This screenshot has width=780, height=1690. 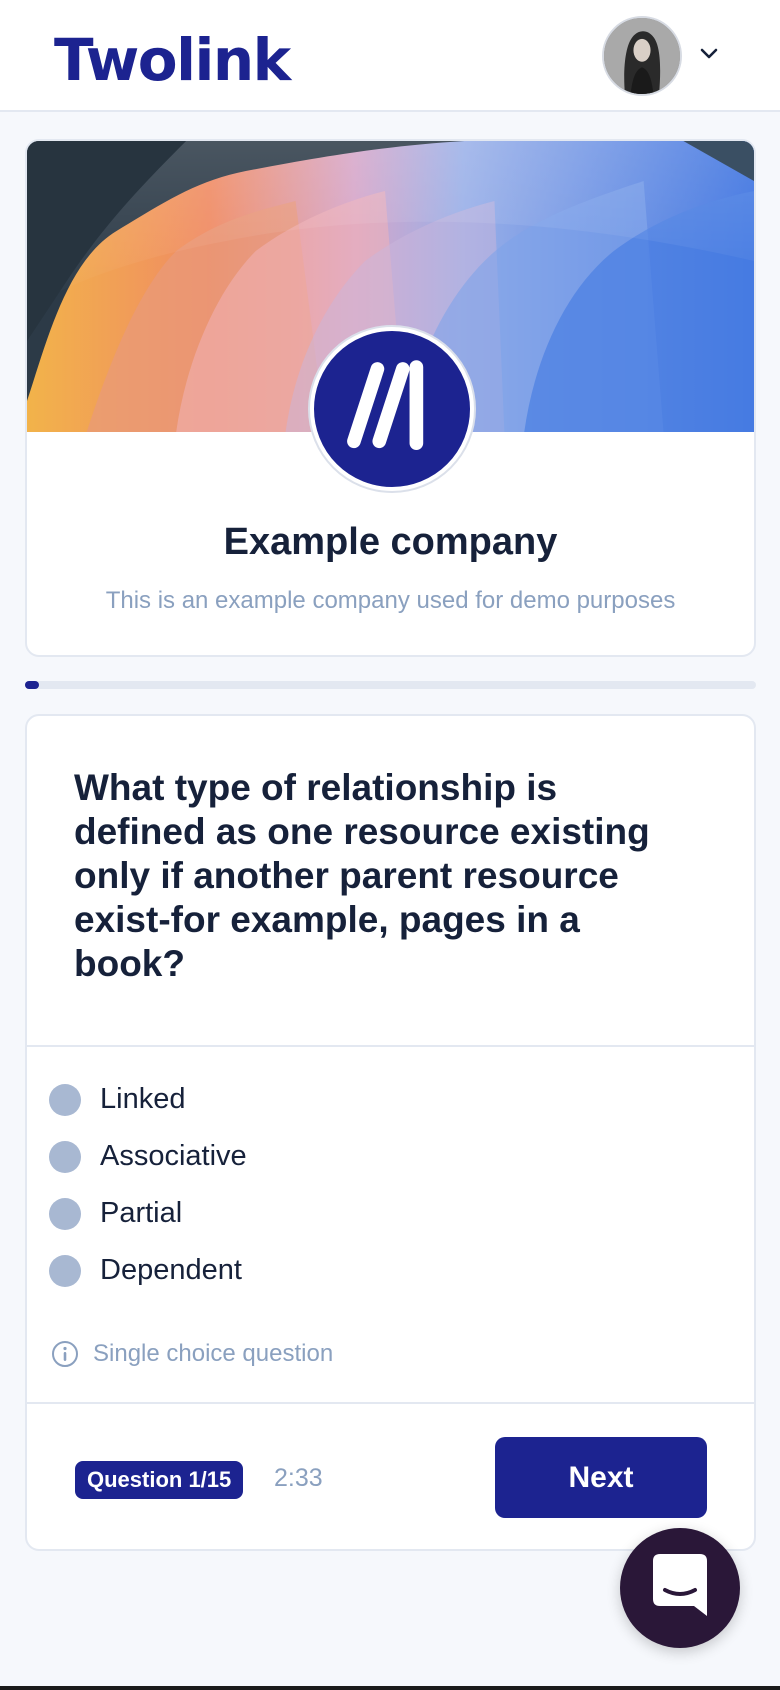 What do you see at coordinates (143, 1099) in the screenshot?
I see `option-label: Linked` at bounding box center [143, 1099].